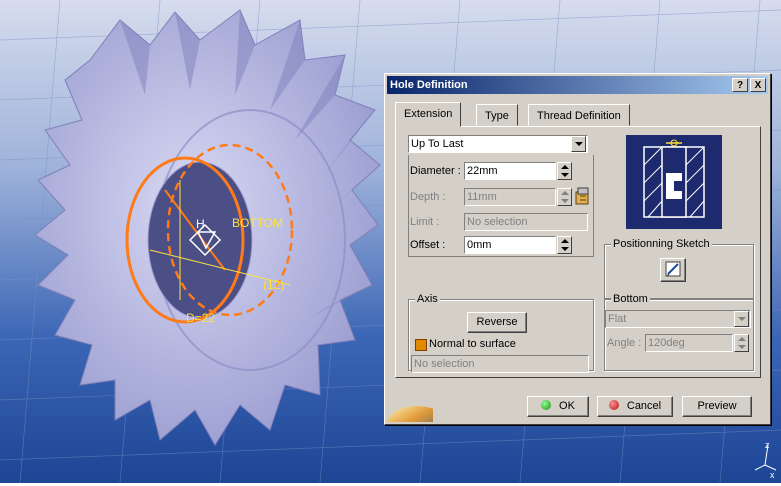 This screenshot has height=486, width=781. I want to click on depth-spinner, so click(564, 197).